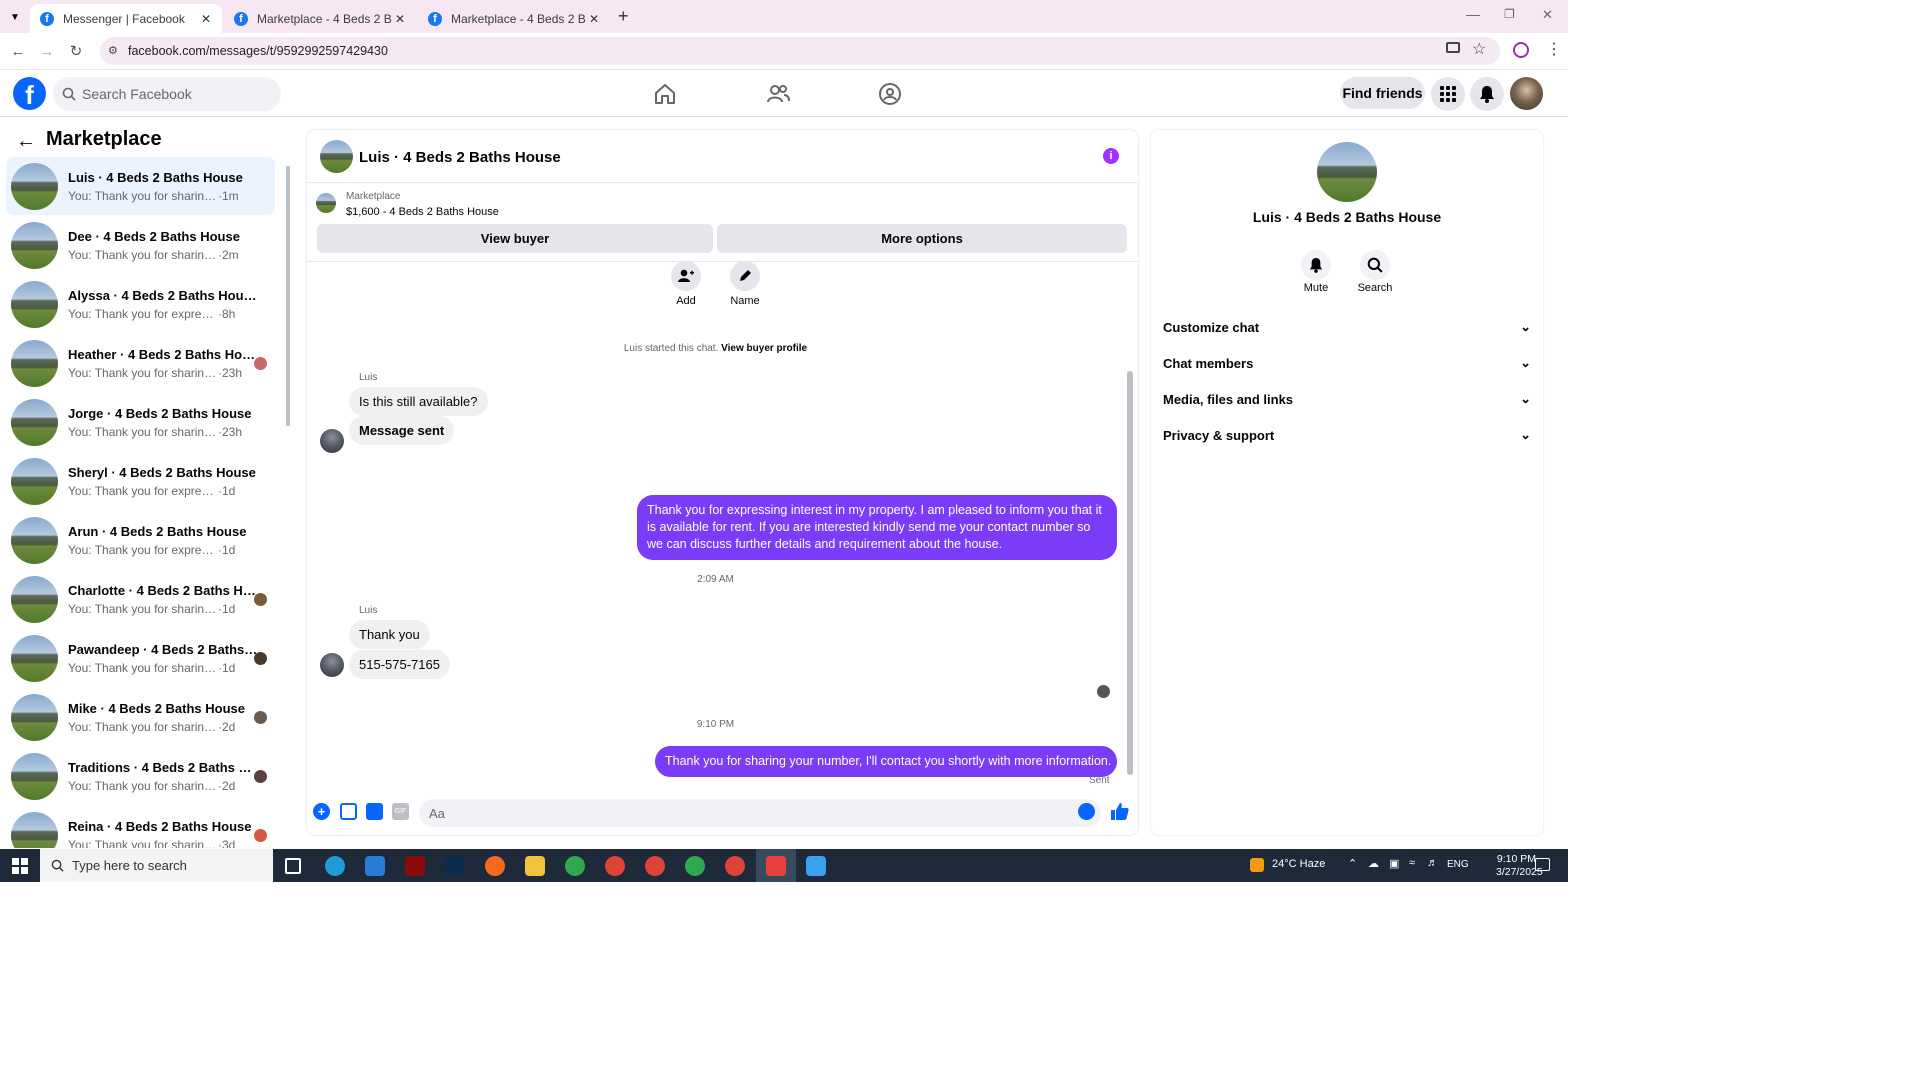 The height and width of the screenshot is (1080, 1920). Describe the element at coordinates (1412, 863) in the screenshot. I see `wifi-icon: ≈` at that location.